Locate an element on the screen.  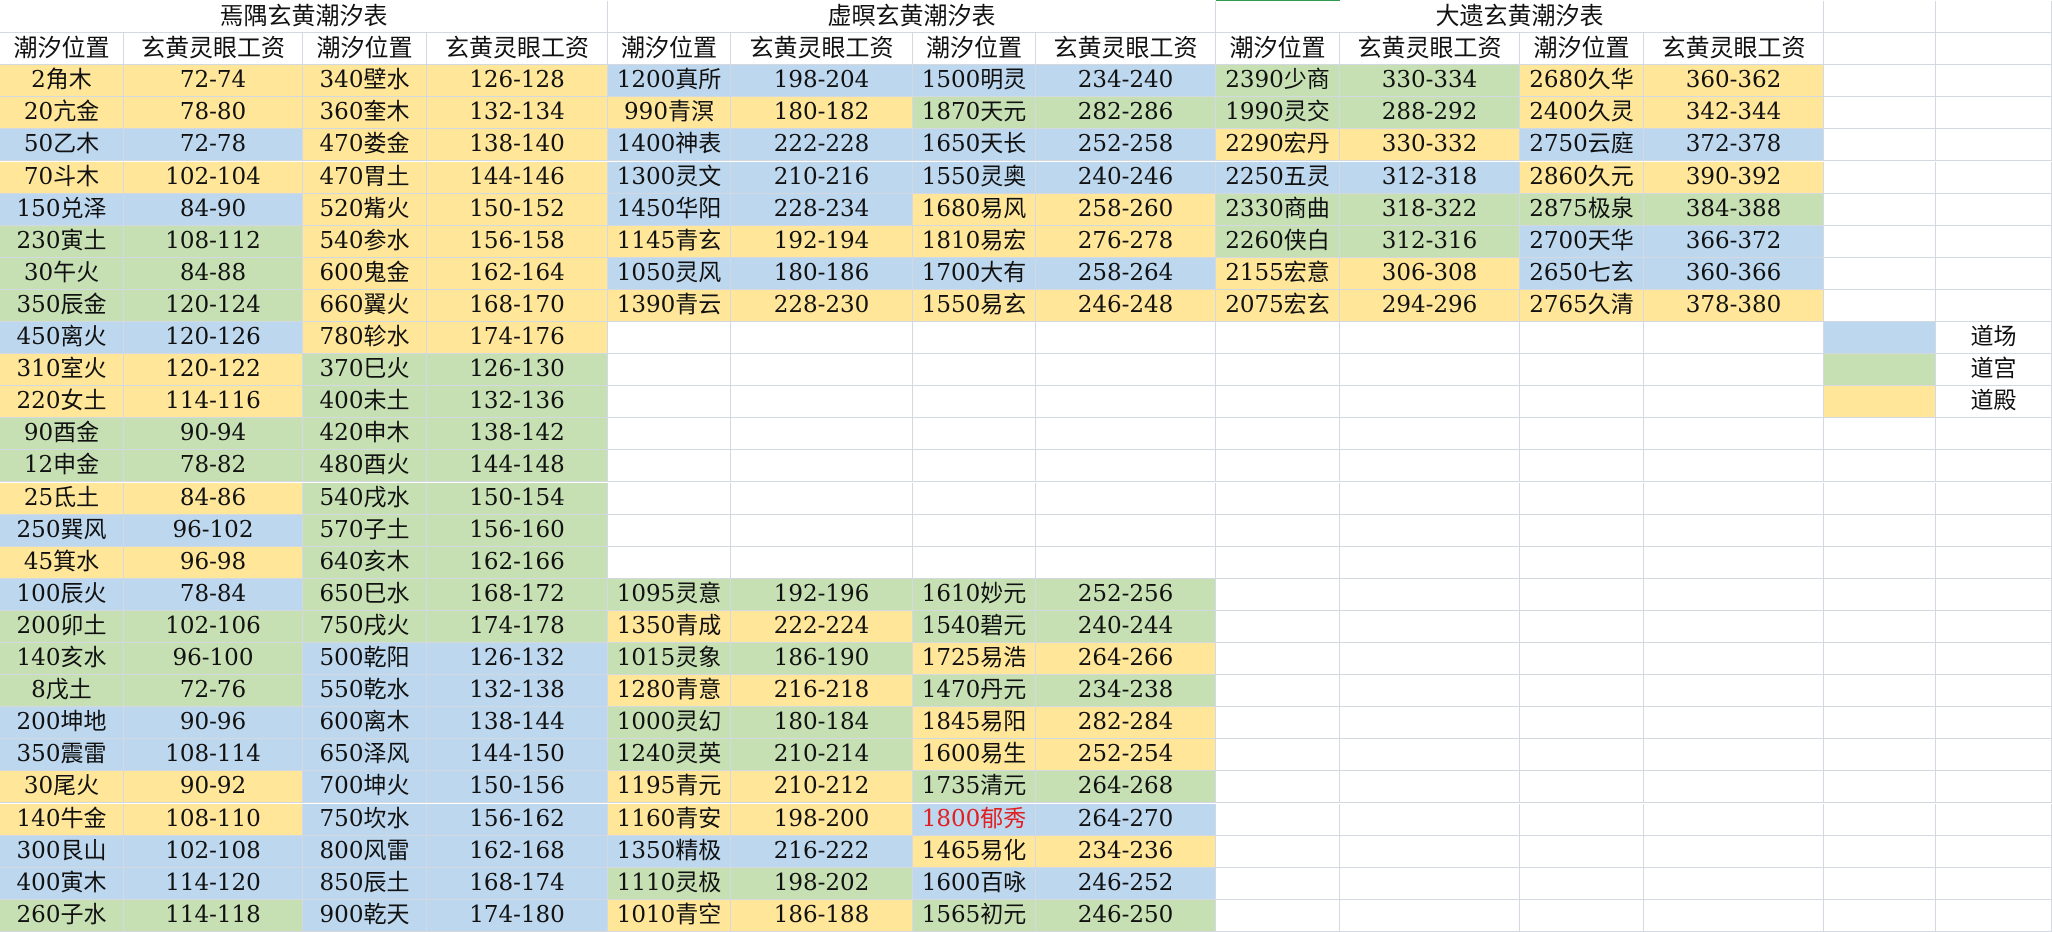
wage-range-cell: 72-74 is located at coordinates (213, 81).